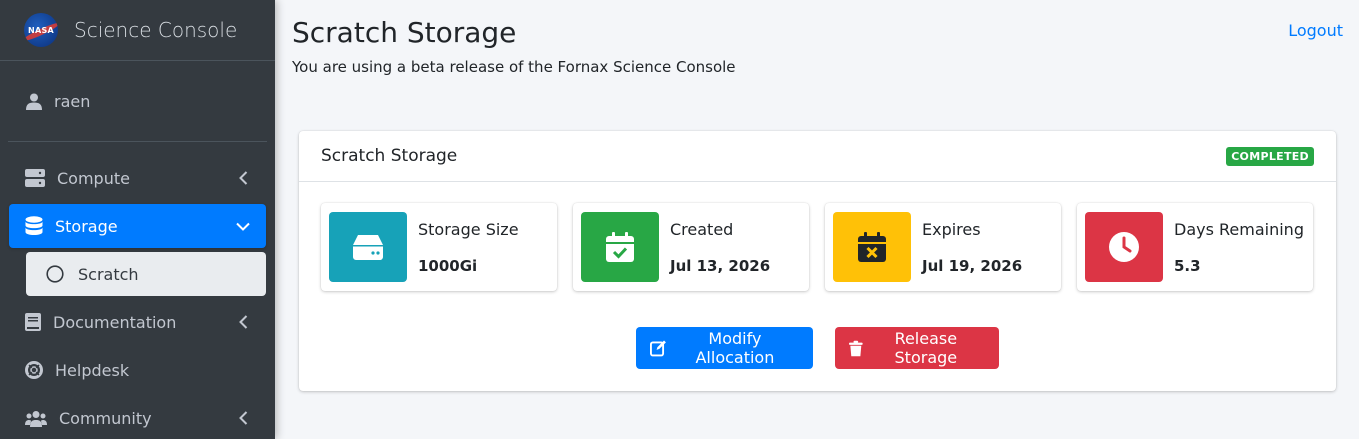 Image resolution: width=1359 pixels, height=439 pixels. I want to click on info-label: Storage Size, so click(468, 229).